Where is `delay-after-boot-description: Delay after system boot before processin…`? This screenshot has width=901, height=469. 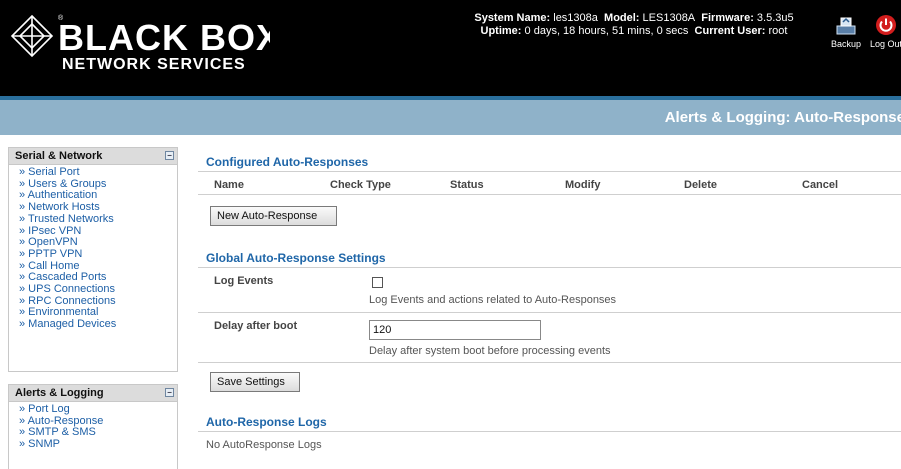
delay-after-boot-description: Delay after system boot before processin… is located at coordinates (490, 351).